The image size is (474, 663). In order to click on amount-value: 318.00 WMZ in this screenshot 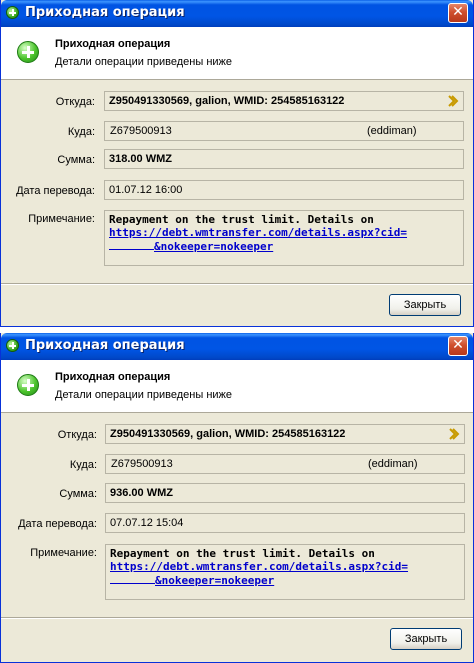, I will do `click(140, 159)`.